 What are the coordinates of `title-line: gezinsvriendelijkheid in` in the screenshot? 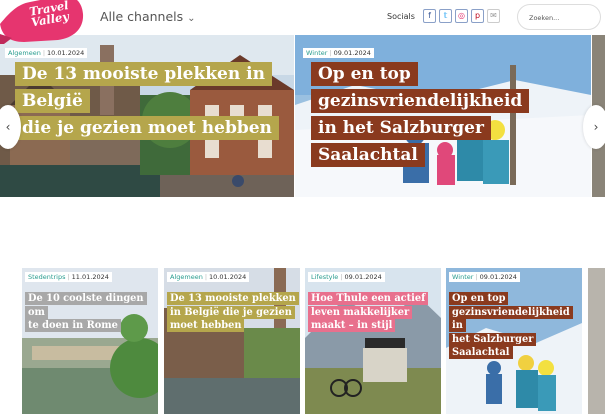 It's located at (511, 319).